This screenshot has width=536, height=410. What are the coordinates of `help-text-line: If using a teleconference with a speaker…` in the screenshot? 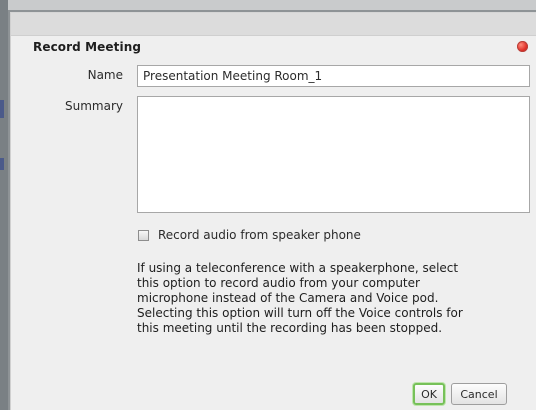 It's located at (298, 268).